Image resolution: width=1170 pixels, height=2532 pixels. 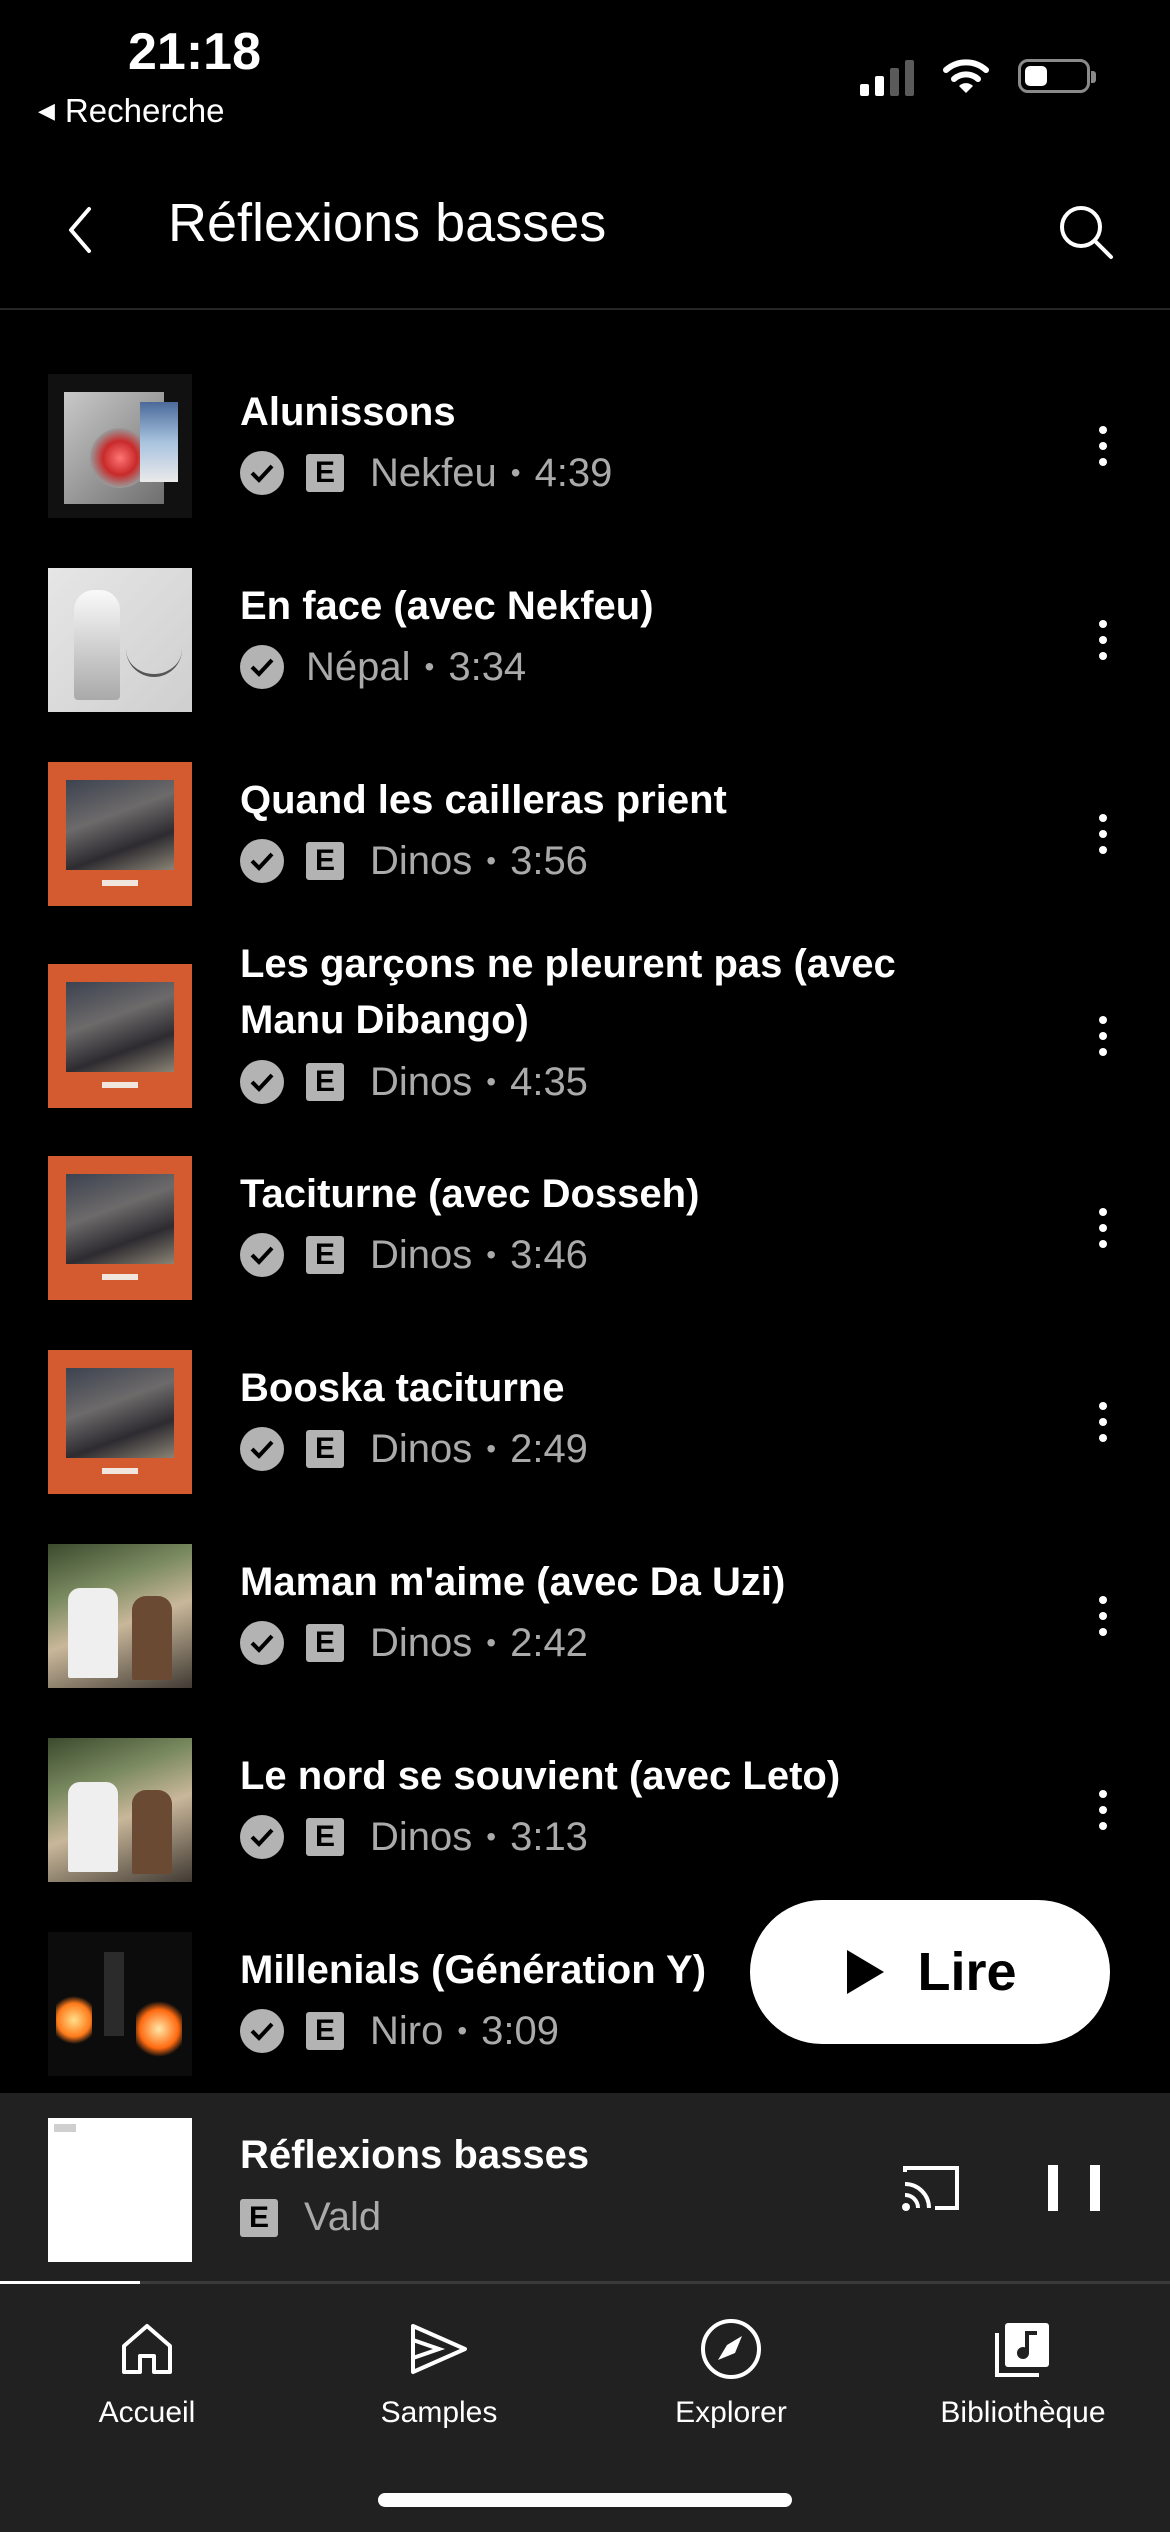 What do you see at coordinates (433, 472) in the screenshot?
I see `track-artist: Nekfeu` at bounding box center [433, 472].